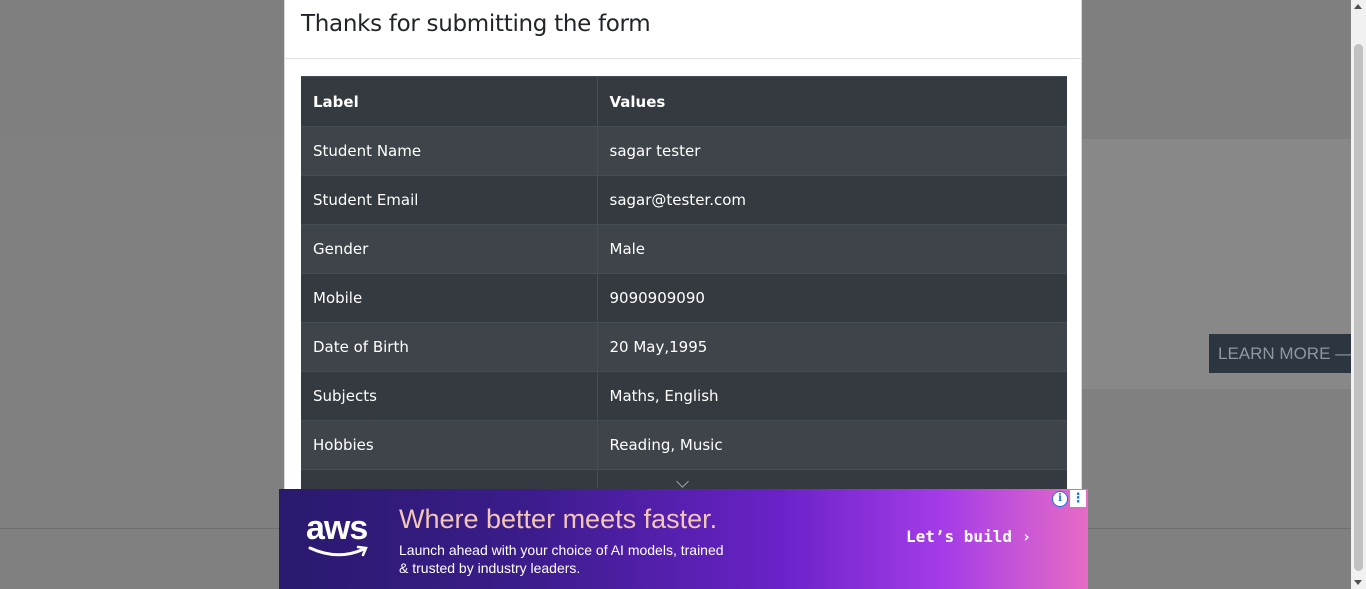 This screenshot has height=589, width=1366. I want to click on scroll-thumb, so click(1358, 307).